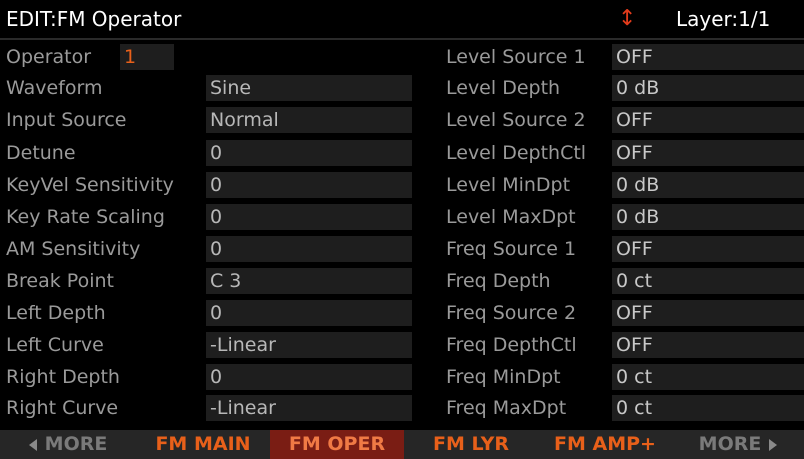  Describe the element at coordinates (402, 281) in the screenshot. I see `param-row-freq-depth: Freq Depth 0 ct` at that location.